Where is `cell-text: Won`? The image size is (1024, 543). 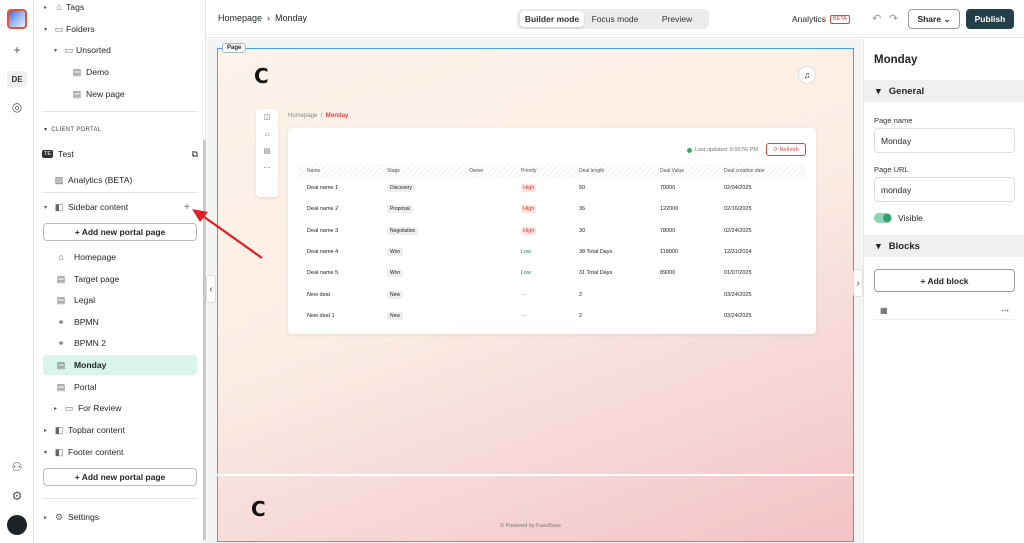 cell-text: Won is located at coordinates (395, 273).